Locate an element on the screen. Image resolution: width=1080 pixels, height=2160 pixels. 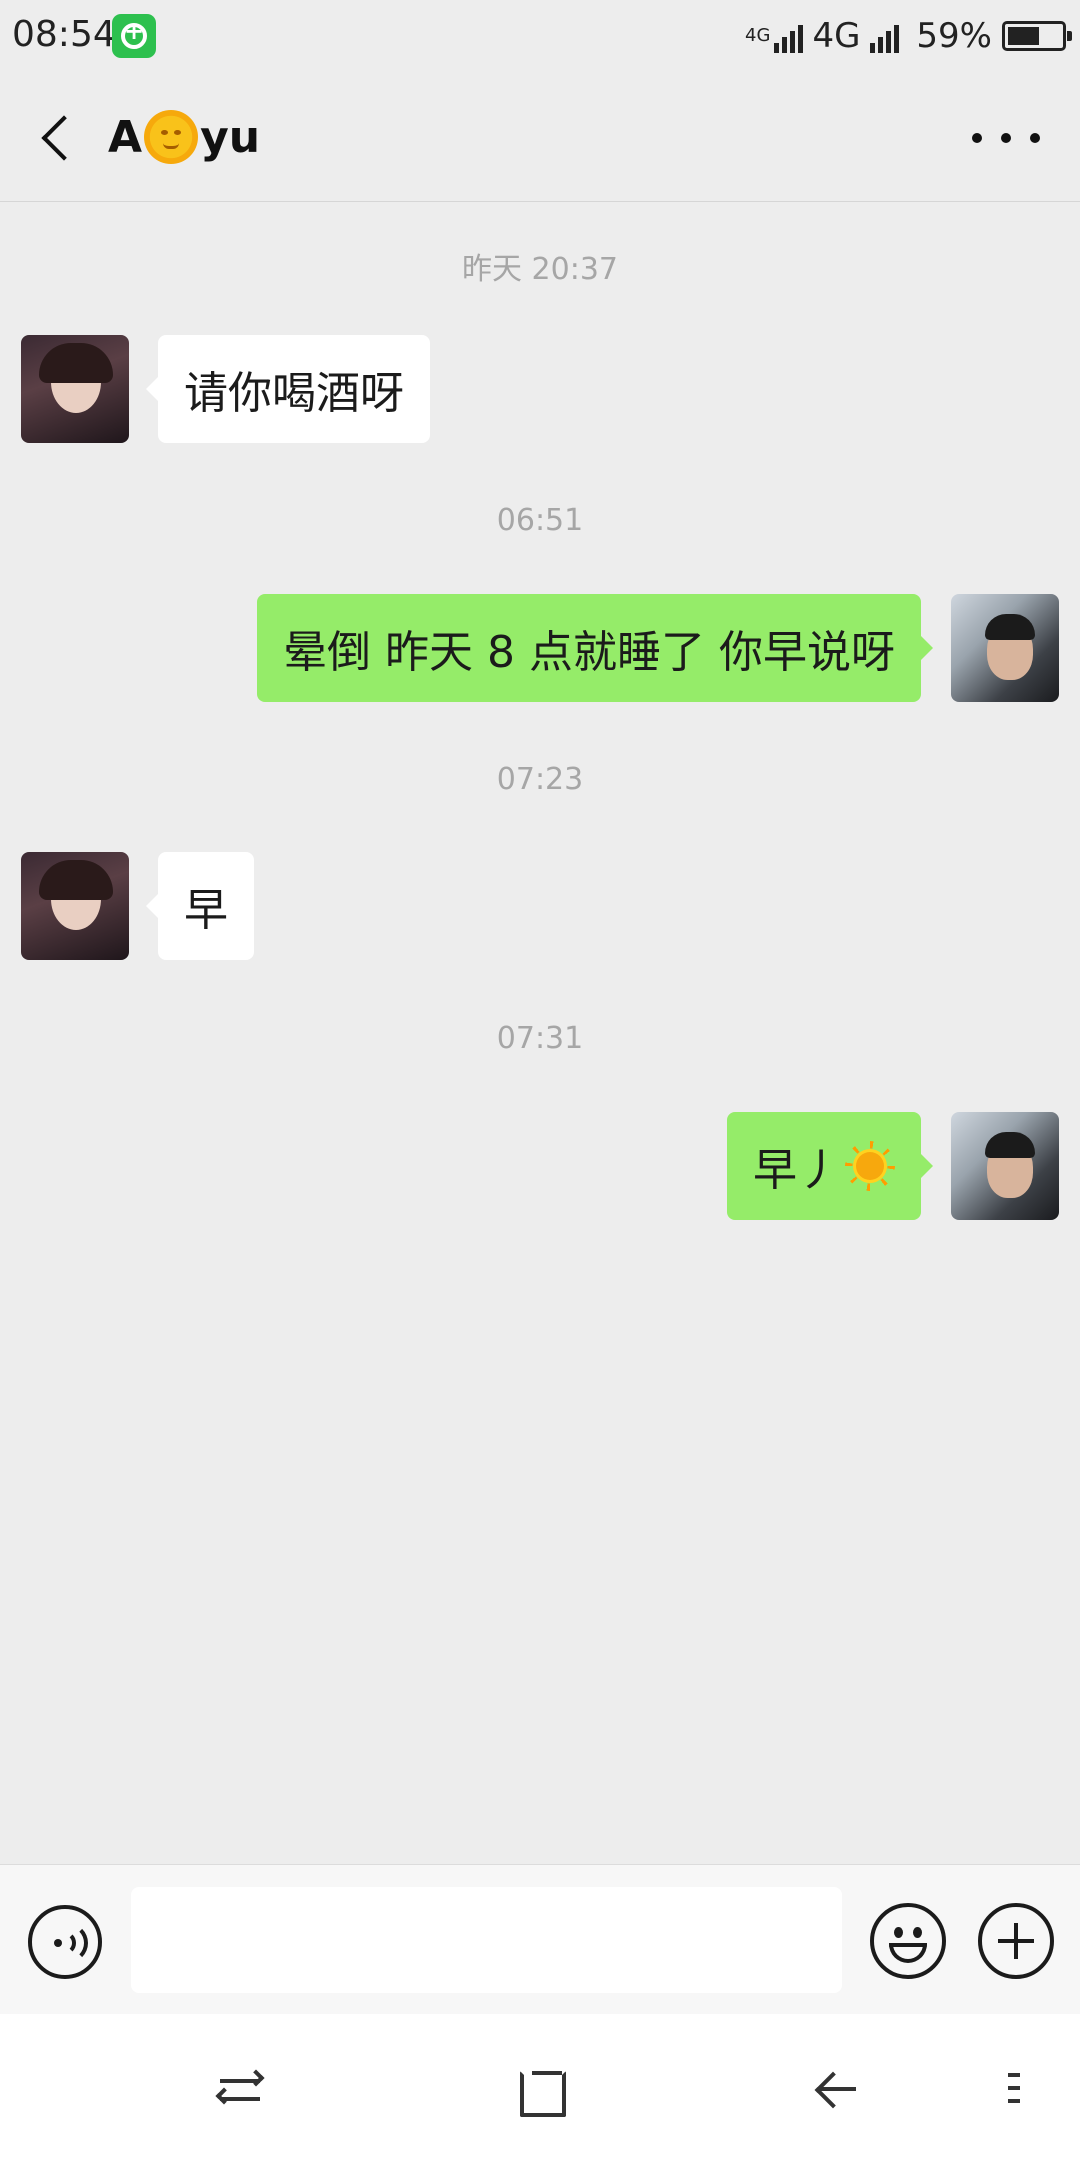
message-bubble-sent: 晕倒 昨天 8 点就睡了 你早说呀 is located at coordinates (595, 648).